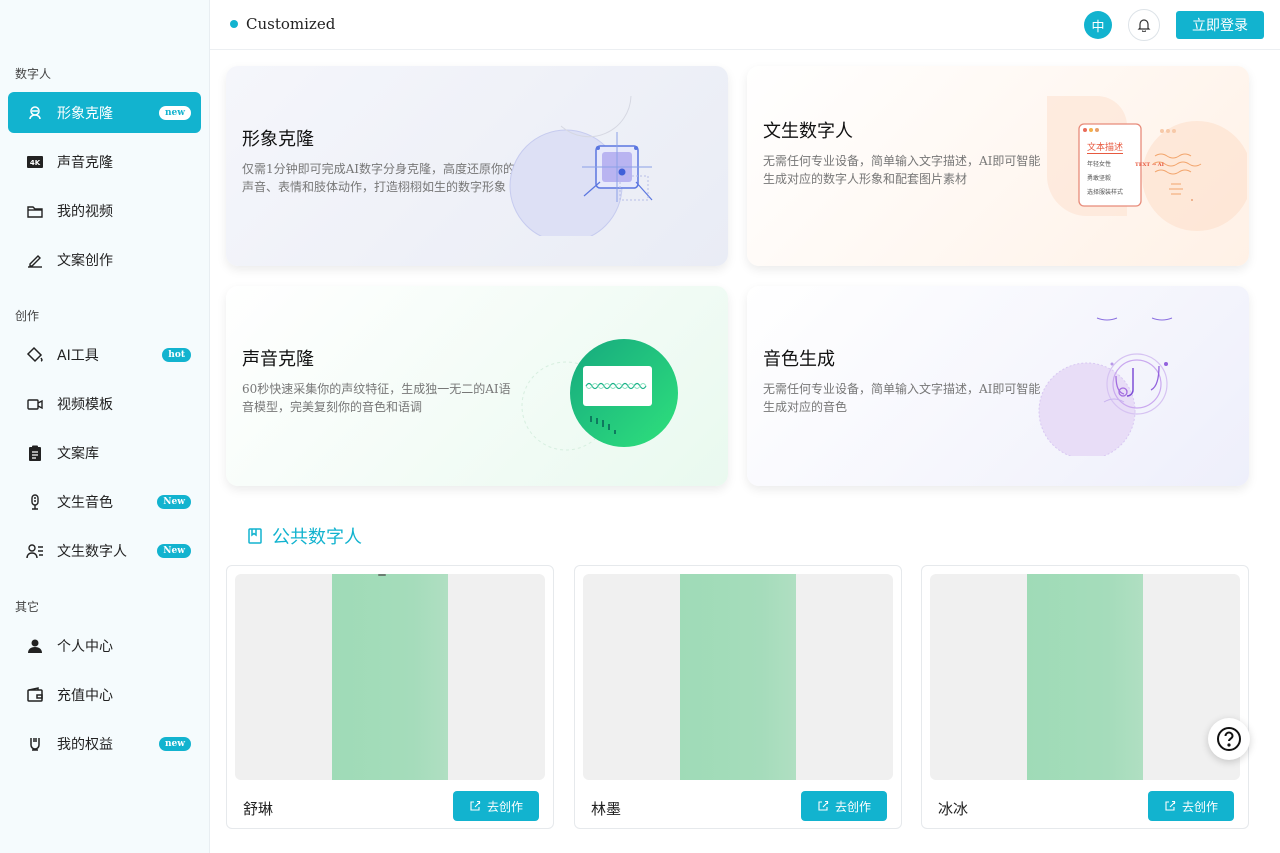 Image resolution: width=1280 pixels, height=853 pixels. I want to click on brand-dot, so click(234, 24).